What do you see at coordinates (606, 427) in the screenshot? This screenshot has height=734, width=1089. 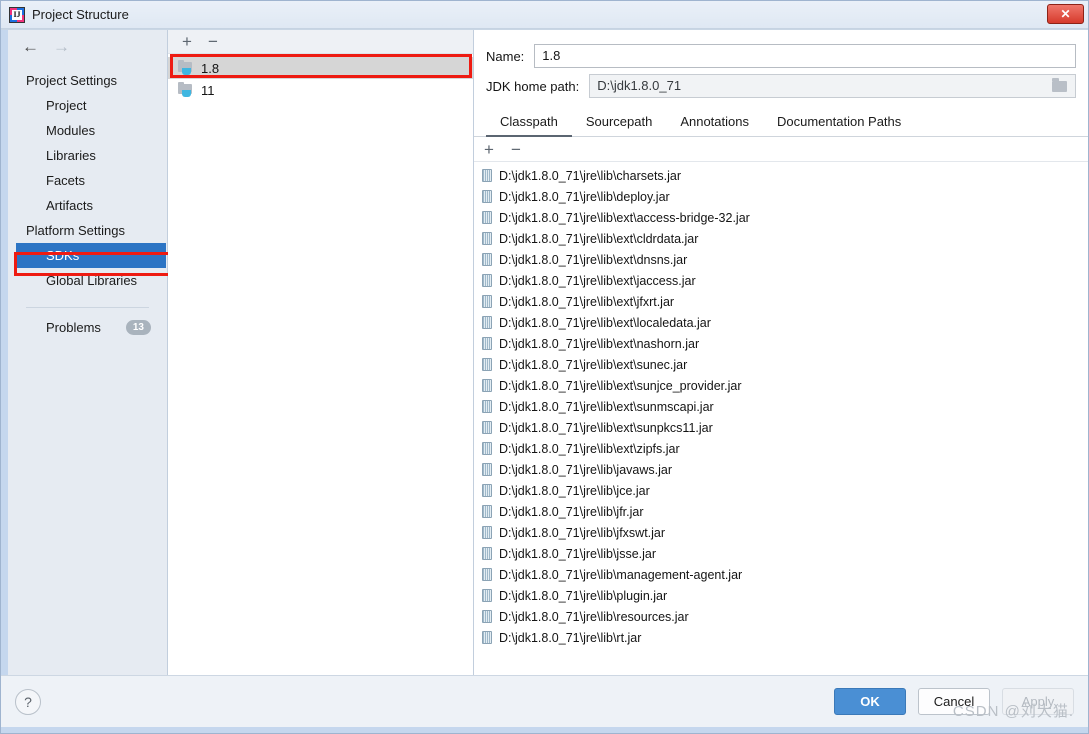 I see `classpath-entry-label: D:\jdk1.8.0_71\jre\lib\ext\sunpkcs11.jar` at bounding box center [606, 427].